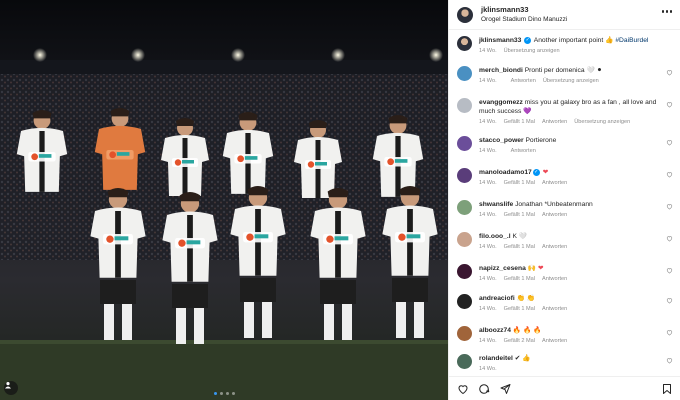  I want to click on post-header: jklinsmann33 Orogel Stadium Dino Manuzzi, so click(564, 15).